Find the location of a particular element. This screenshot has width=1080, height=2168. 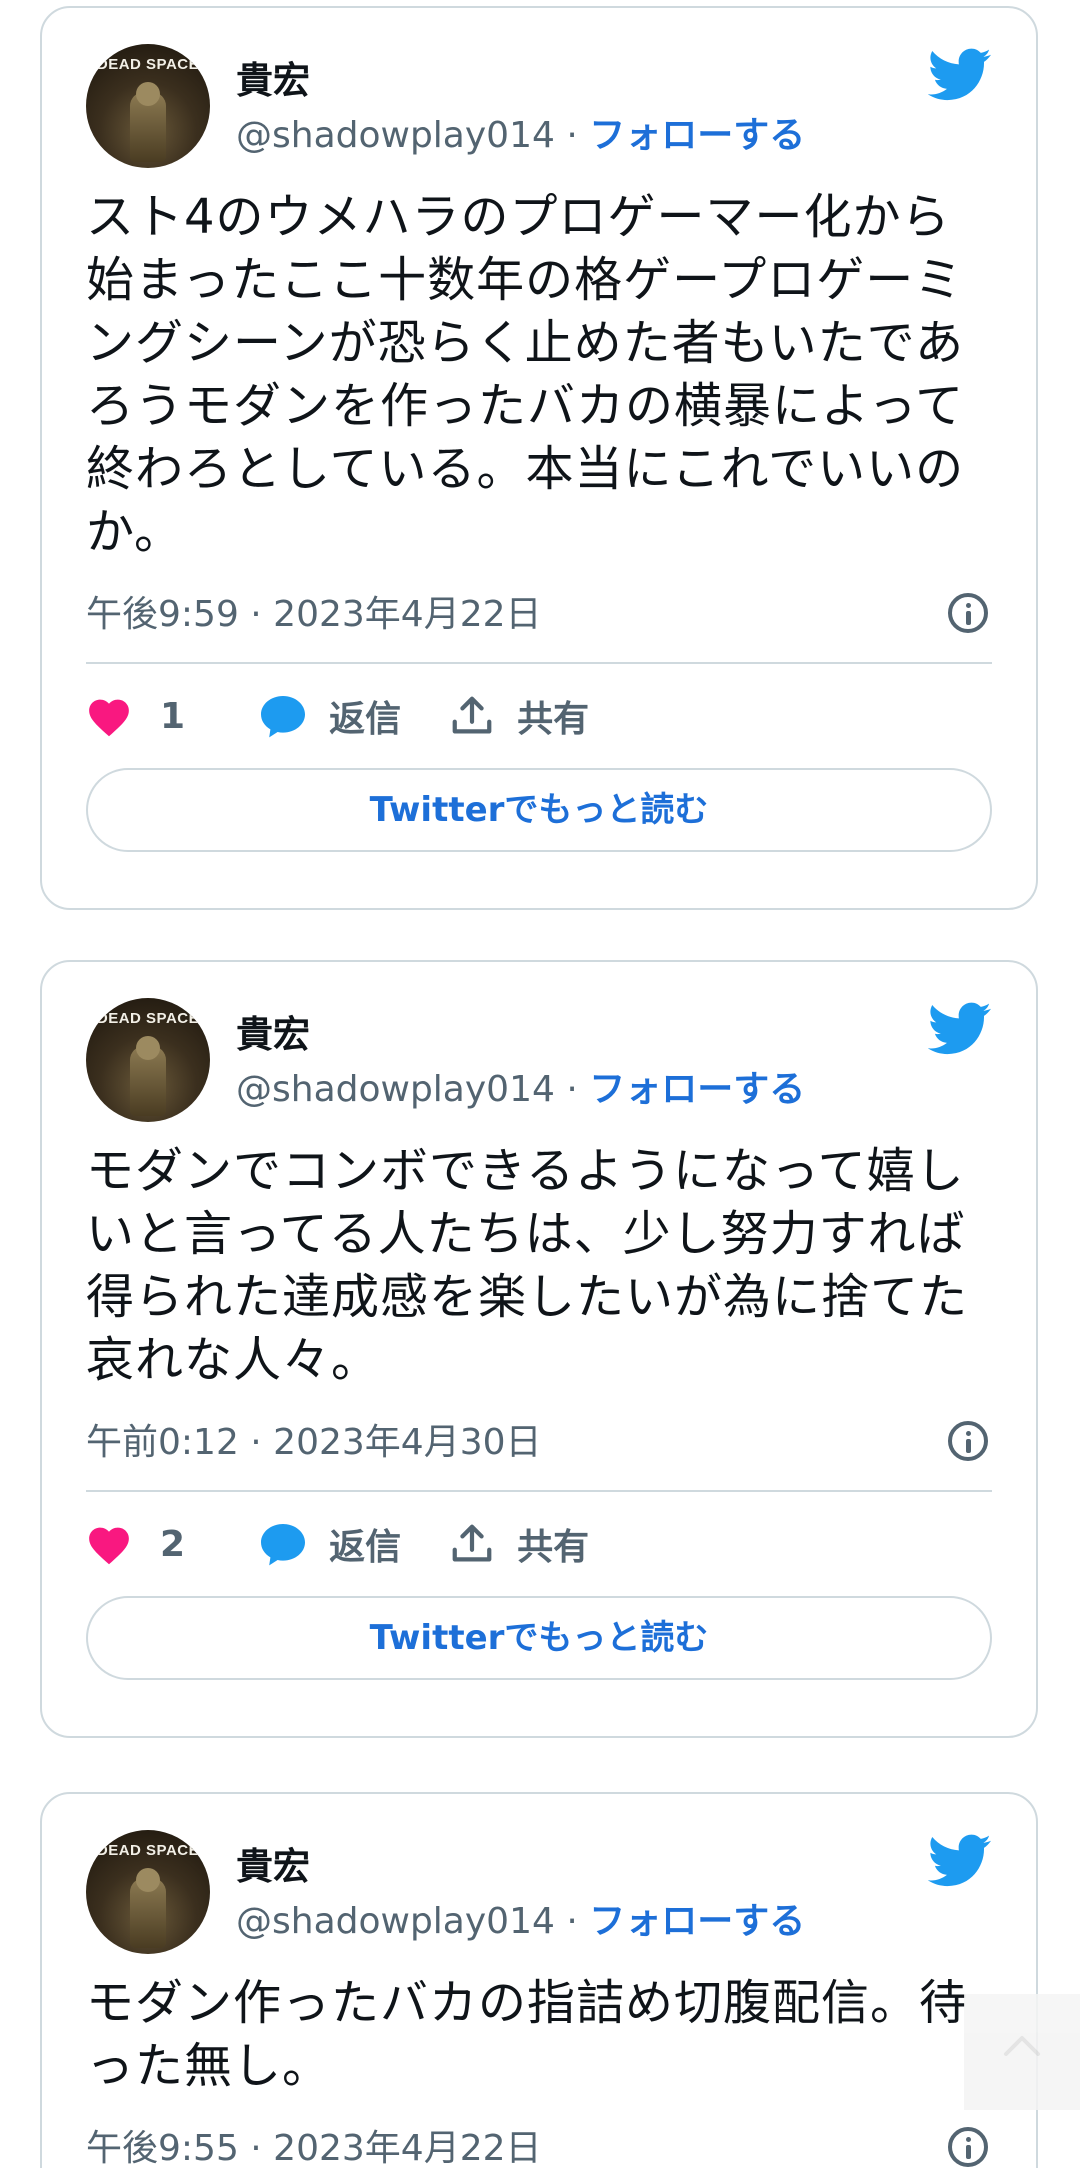

like-button: 2 is located at coordinates (135, 1544).